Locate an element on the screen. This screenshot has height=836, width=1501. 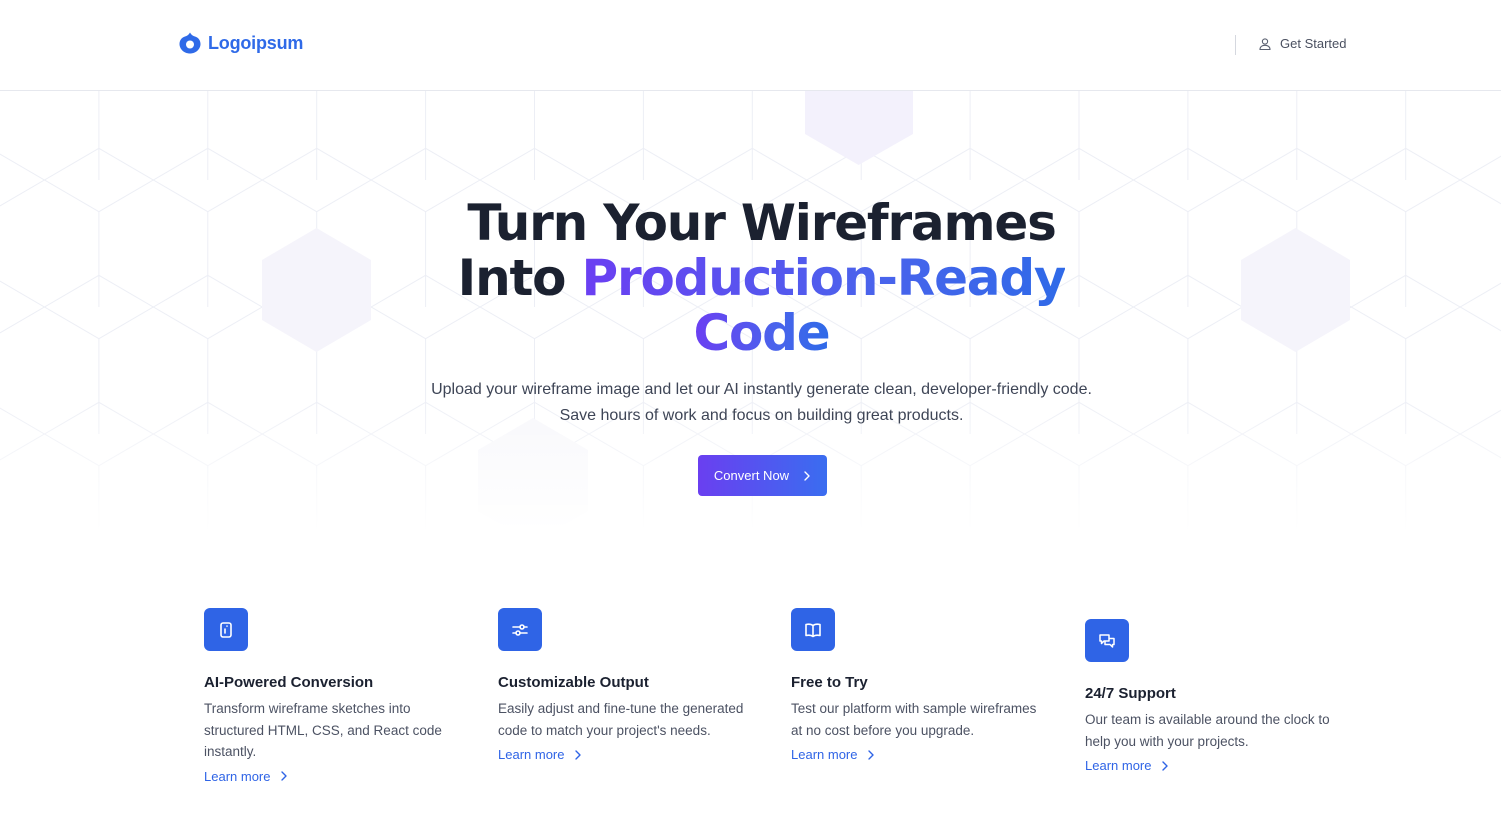
convert-now-button: Convert Now is located at coordinates (762, 475).